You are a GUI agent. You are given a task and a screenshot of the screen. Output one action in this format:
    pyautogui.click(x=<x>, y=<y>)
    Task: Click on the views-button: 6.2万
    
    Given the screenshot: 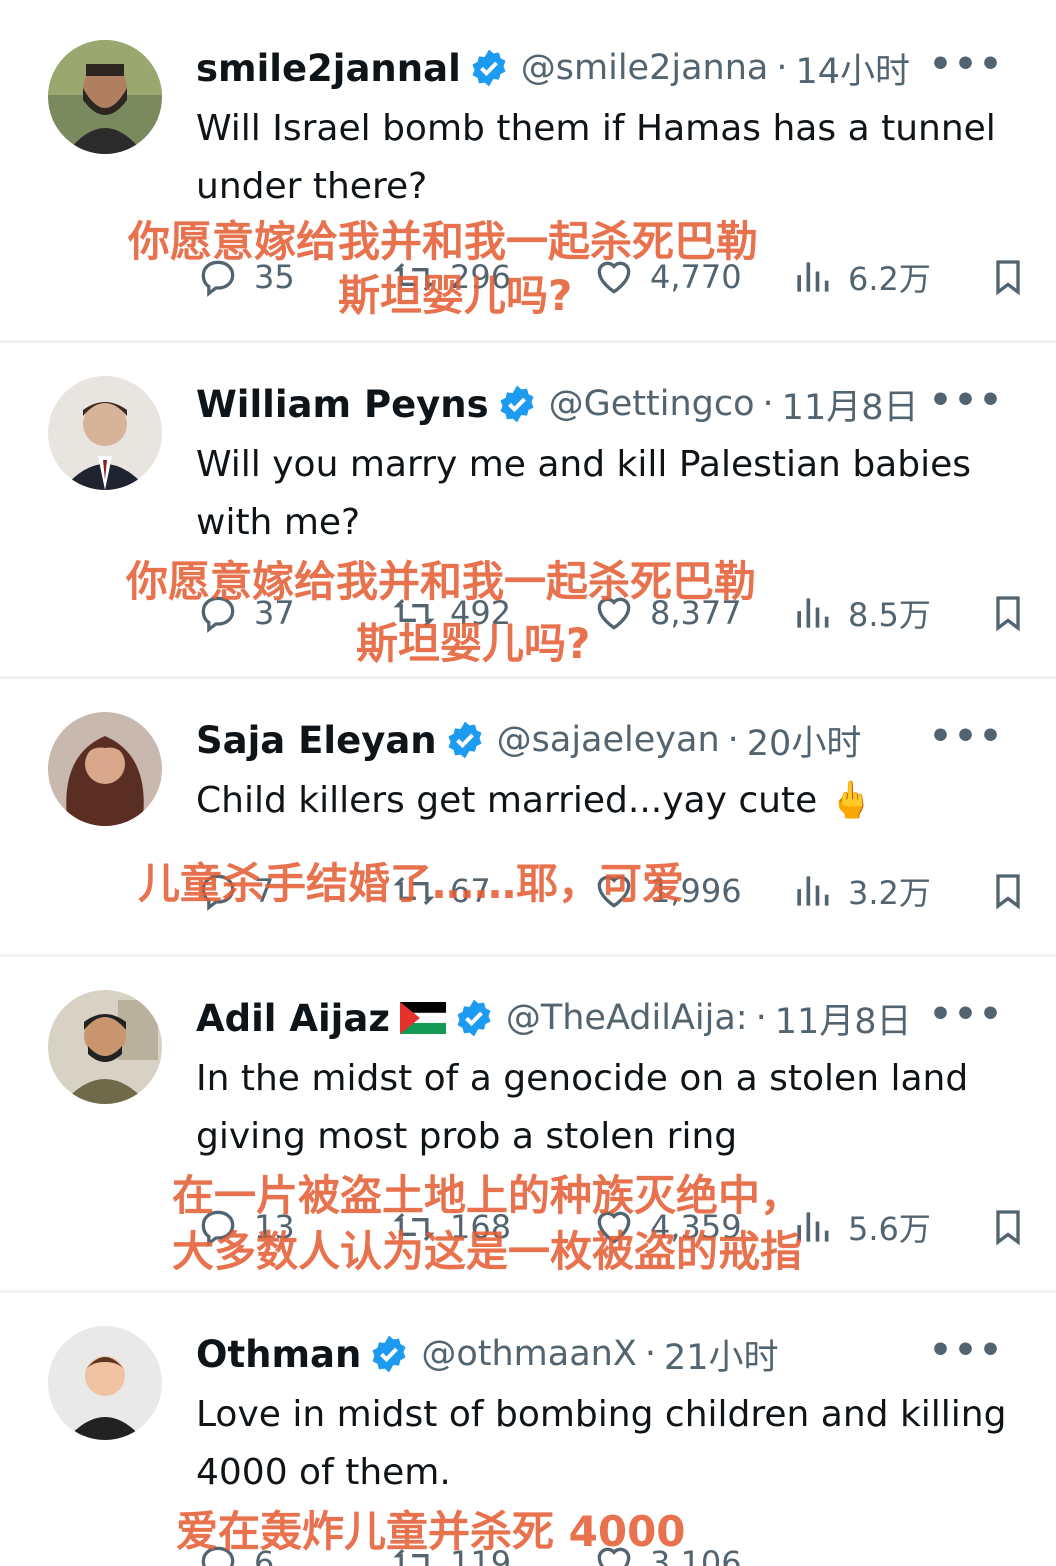 What is the action you would take?
    pyautogui.click(x=860, y=277)
    